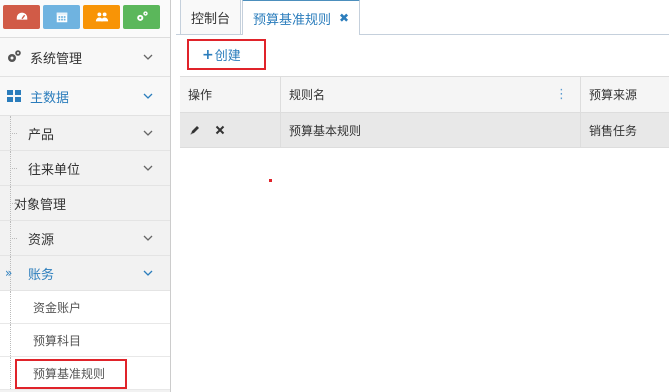 This screenshot has height=392, width=669. What do you see at coordinates (41, 275) in the screenshot?
I see `sub-label: 账务` at bounding box center [41, 275].